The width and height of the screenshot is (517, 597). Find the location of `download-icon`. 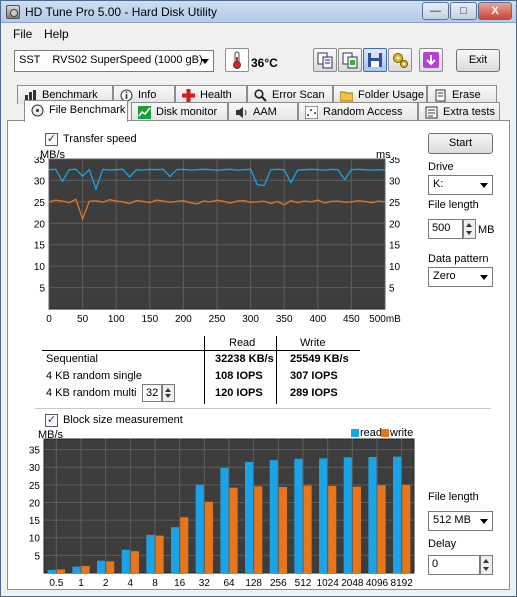

download-icon is located at coordinates (431, 60).